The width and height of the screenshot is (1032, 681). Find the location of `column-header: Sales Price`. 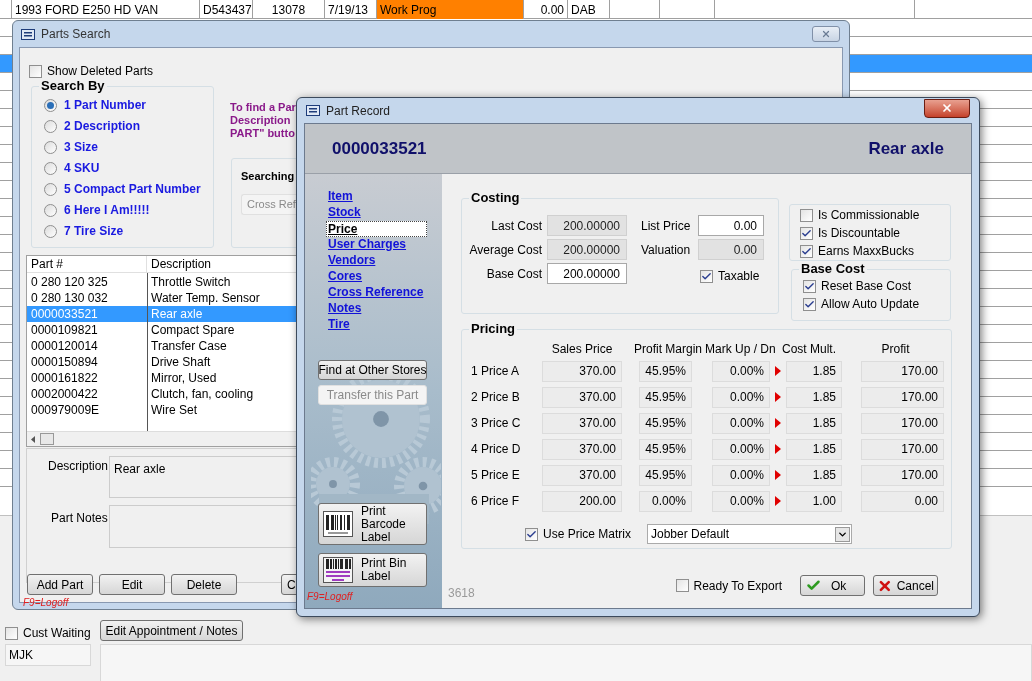

column-header: Sales Price is located at coordinates (582, 349).